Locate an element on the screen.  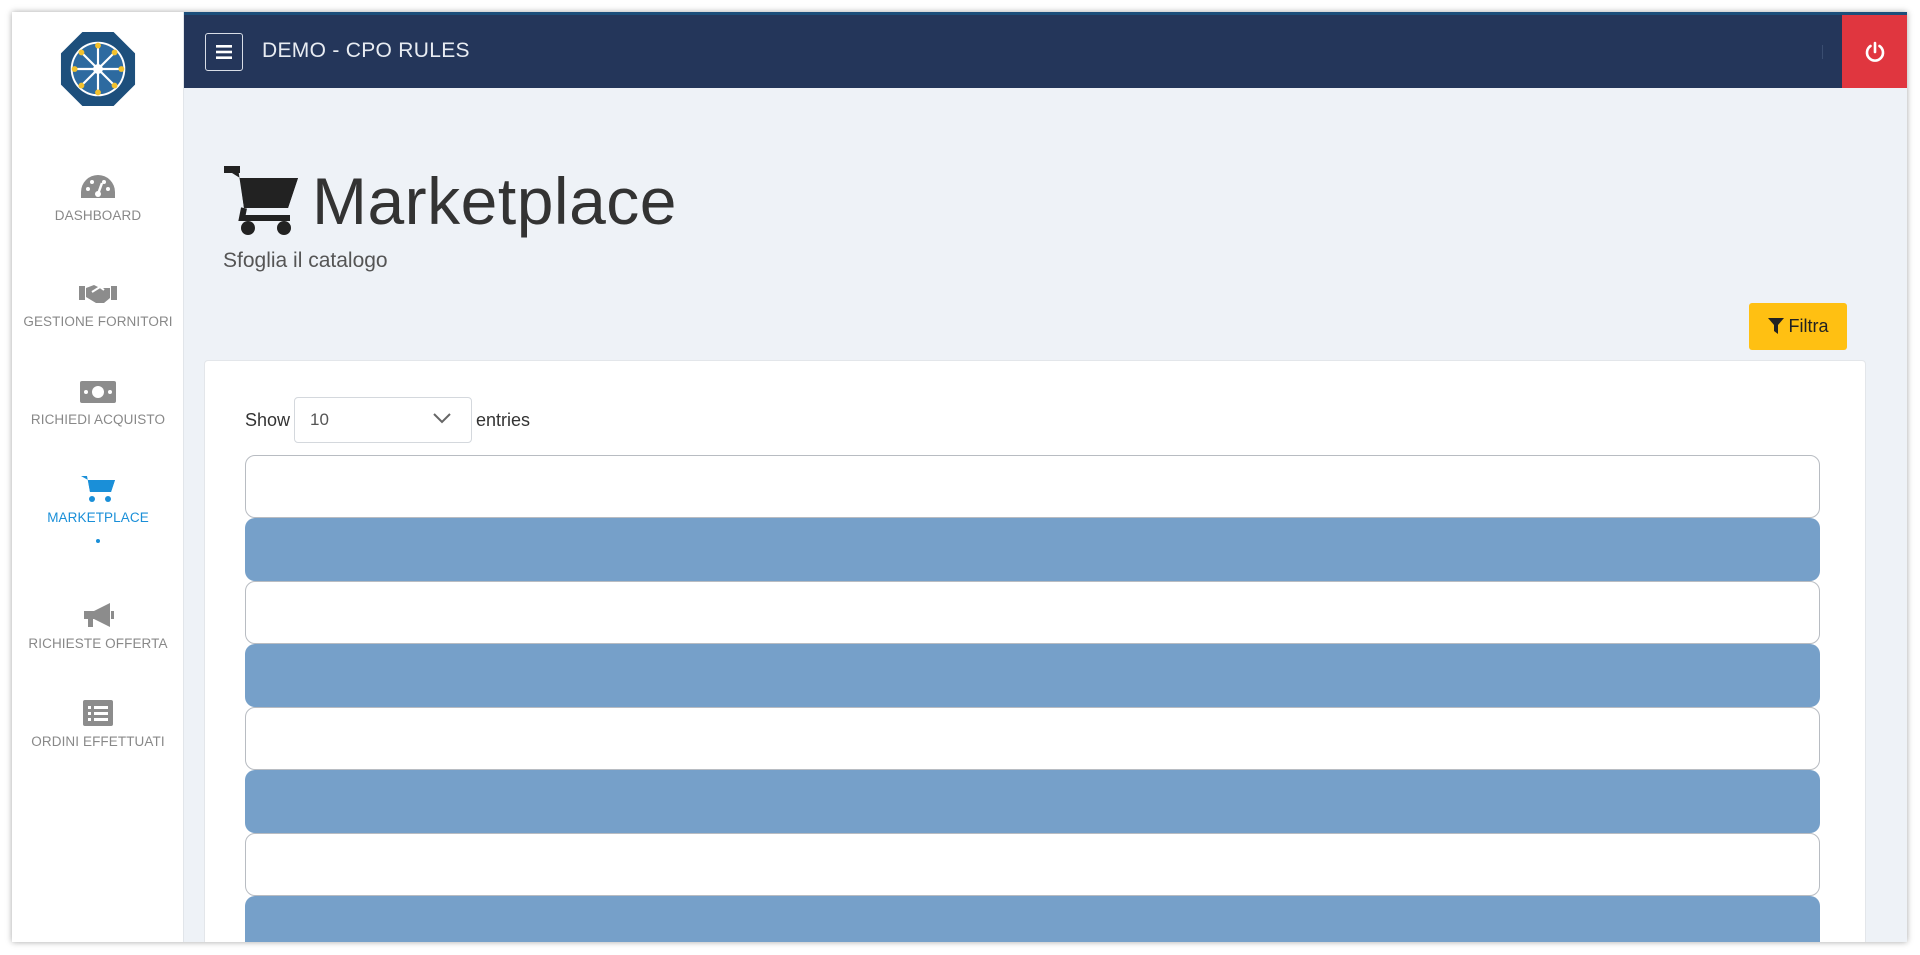
sidebar-item-richiedi-acquisto: RICHIEDI ACQUISTO is located at coordinates (98, 401).